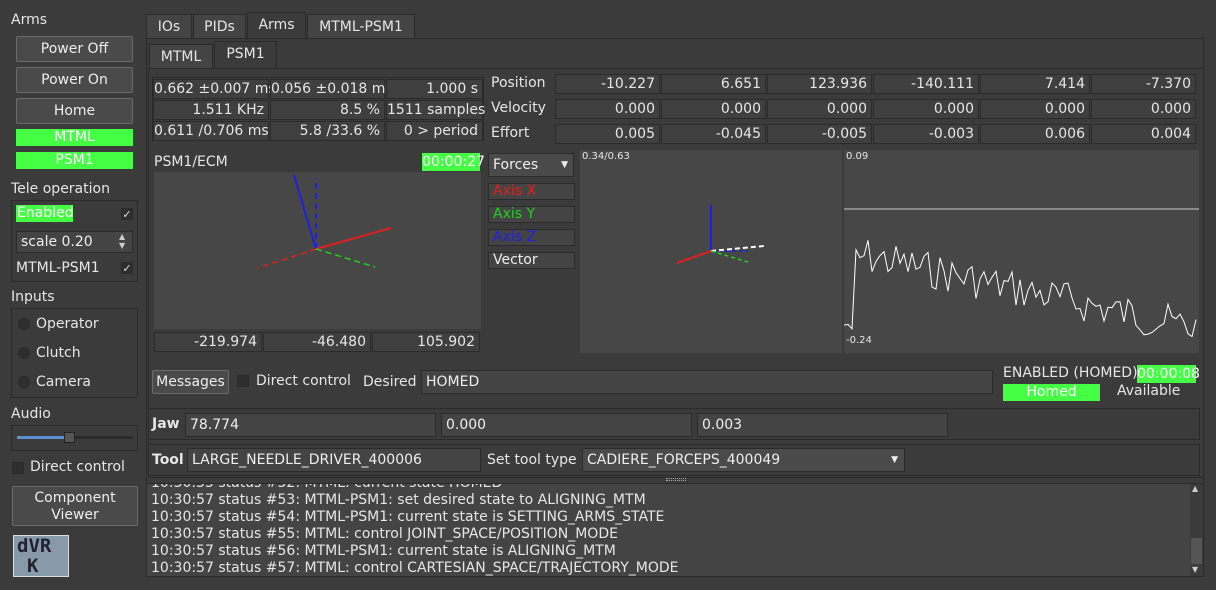 This screenshot has height=590, width=1216. Describe the element at coordinates (305, 212) in the screenshot. I see `axis-z-line` at that location.